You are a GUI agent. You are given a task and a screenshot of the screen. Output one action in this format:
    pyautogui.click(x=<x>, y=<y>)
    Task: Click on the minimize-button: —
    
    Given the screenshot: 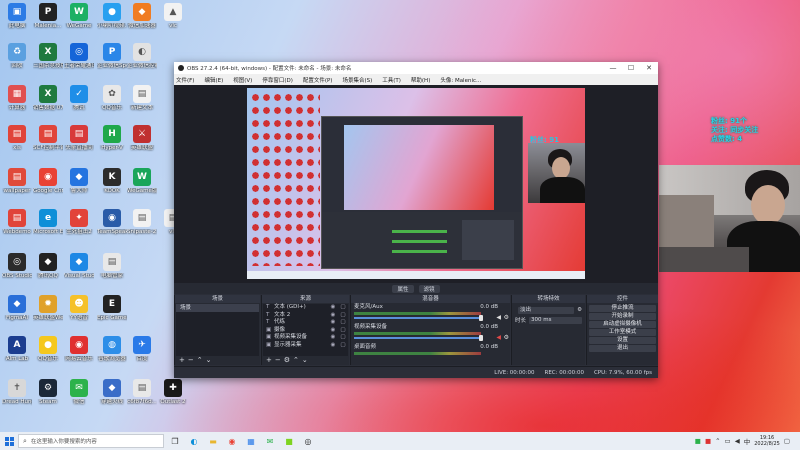 What is the action you would take?
    pyautogui.click(x=613, y=68)
    